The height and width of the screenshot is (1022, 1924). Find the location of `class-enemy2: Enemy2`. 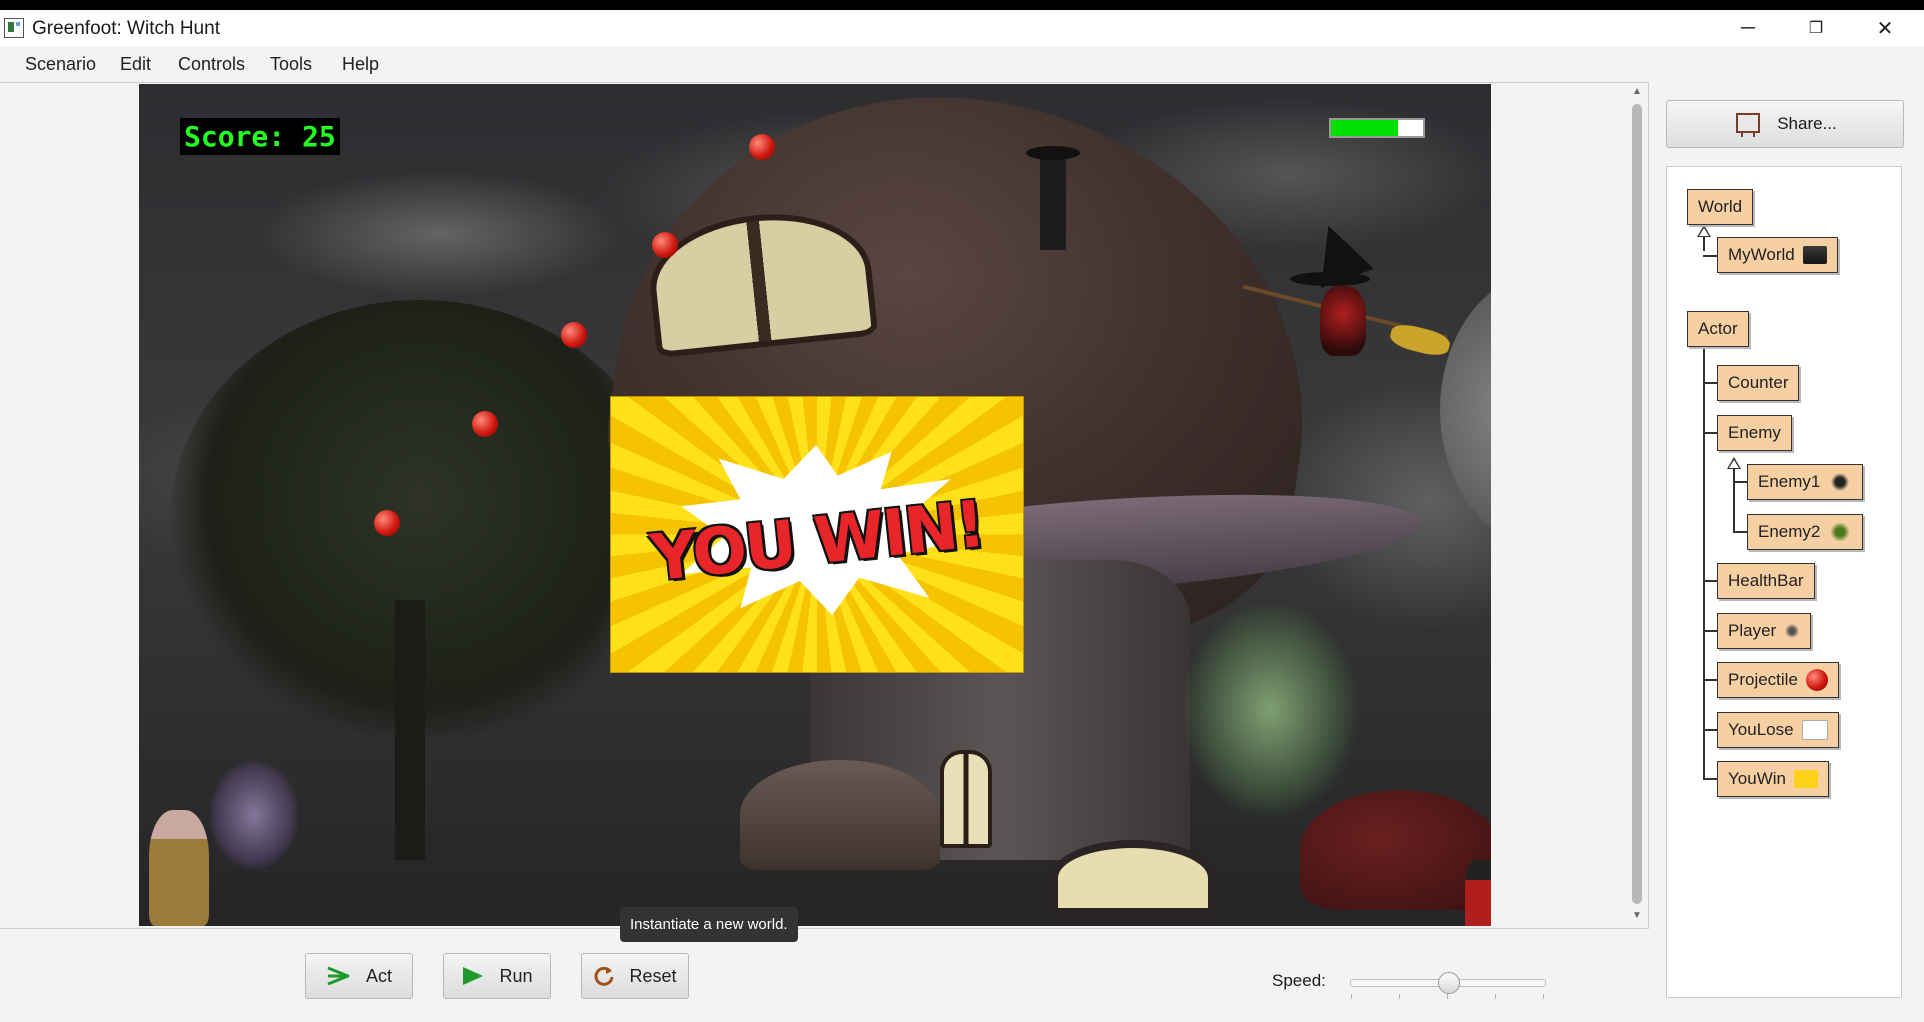

class-enemy2: Enemy2 is located at coordinates (1805, 532).